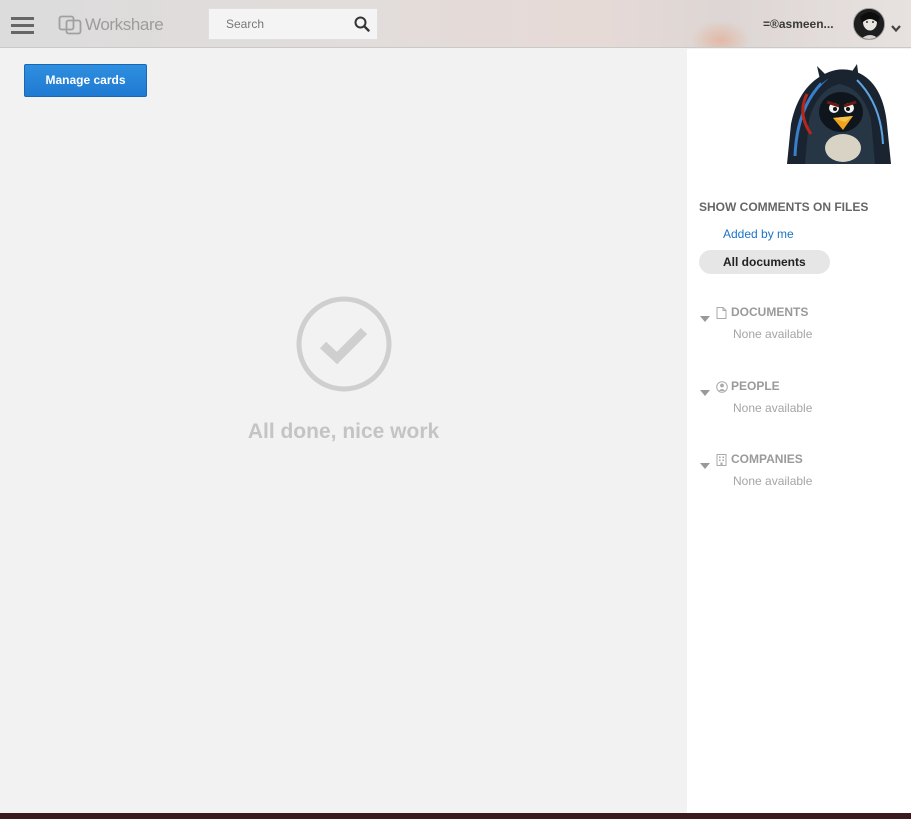  What do you see at coordinates (799, 469) in the screenshot?
I see `group-companies: COMPANIES None available` at bounding box center [799, 469].